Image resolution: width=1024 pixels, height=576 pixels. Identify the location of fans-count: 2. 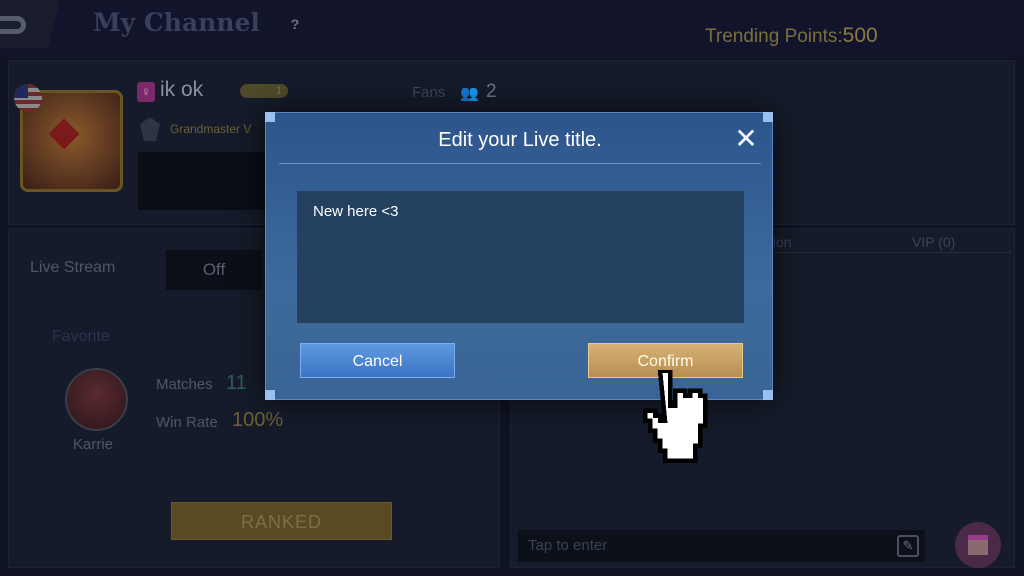
(491, 91).